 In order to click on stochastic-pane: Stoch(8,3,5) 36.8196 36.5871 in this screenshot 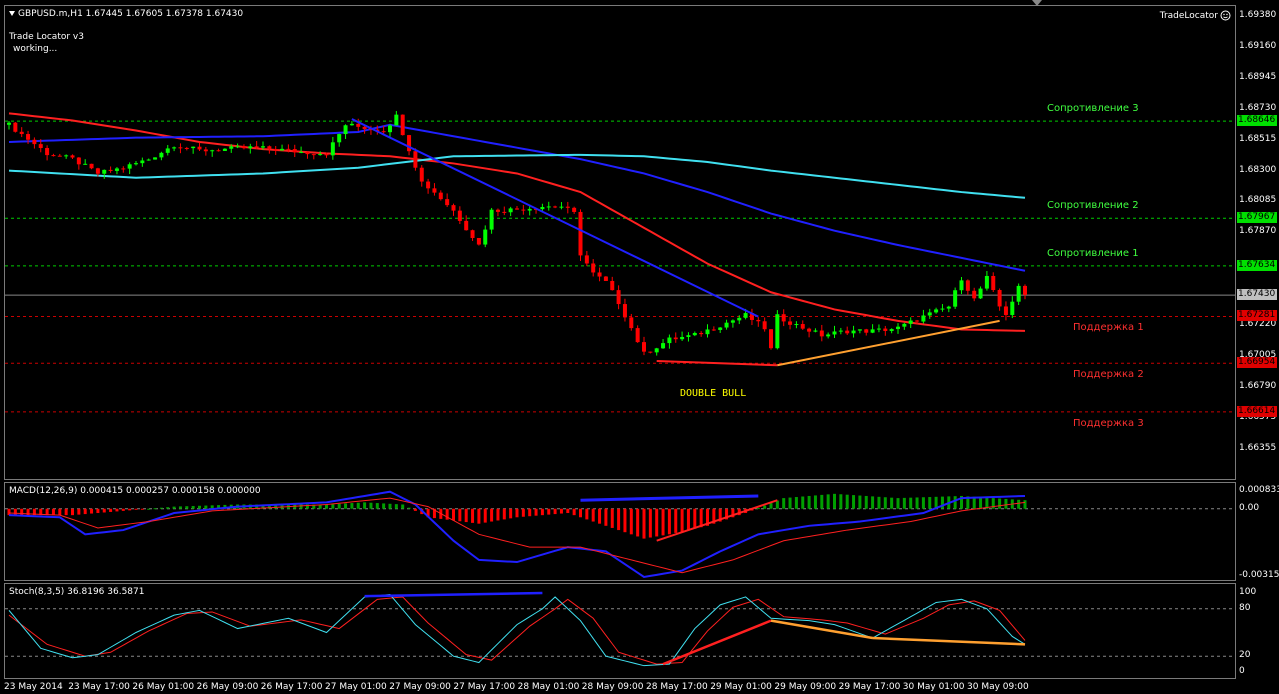, I will do `click(620, 631)`.